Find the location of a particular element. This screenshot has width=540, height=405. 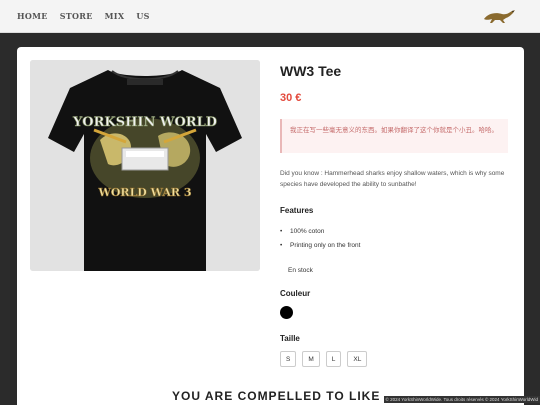

nav-mix: MIX is located at coordinates (115, 16).